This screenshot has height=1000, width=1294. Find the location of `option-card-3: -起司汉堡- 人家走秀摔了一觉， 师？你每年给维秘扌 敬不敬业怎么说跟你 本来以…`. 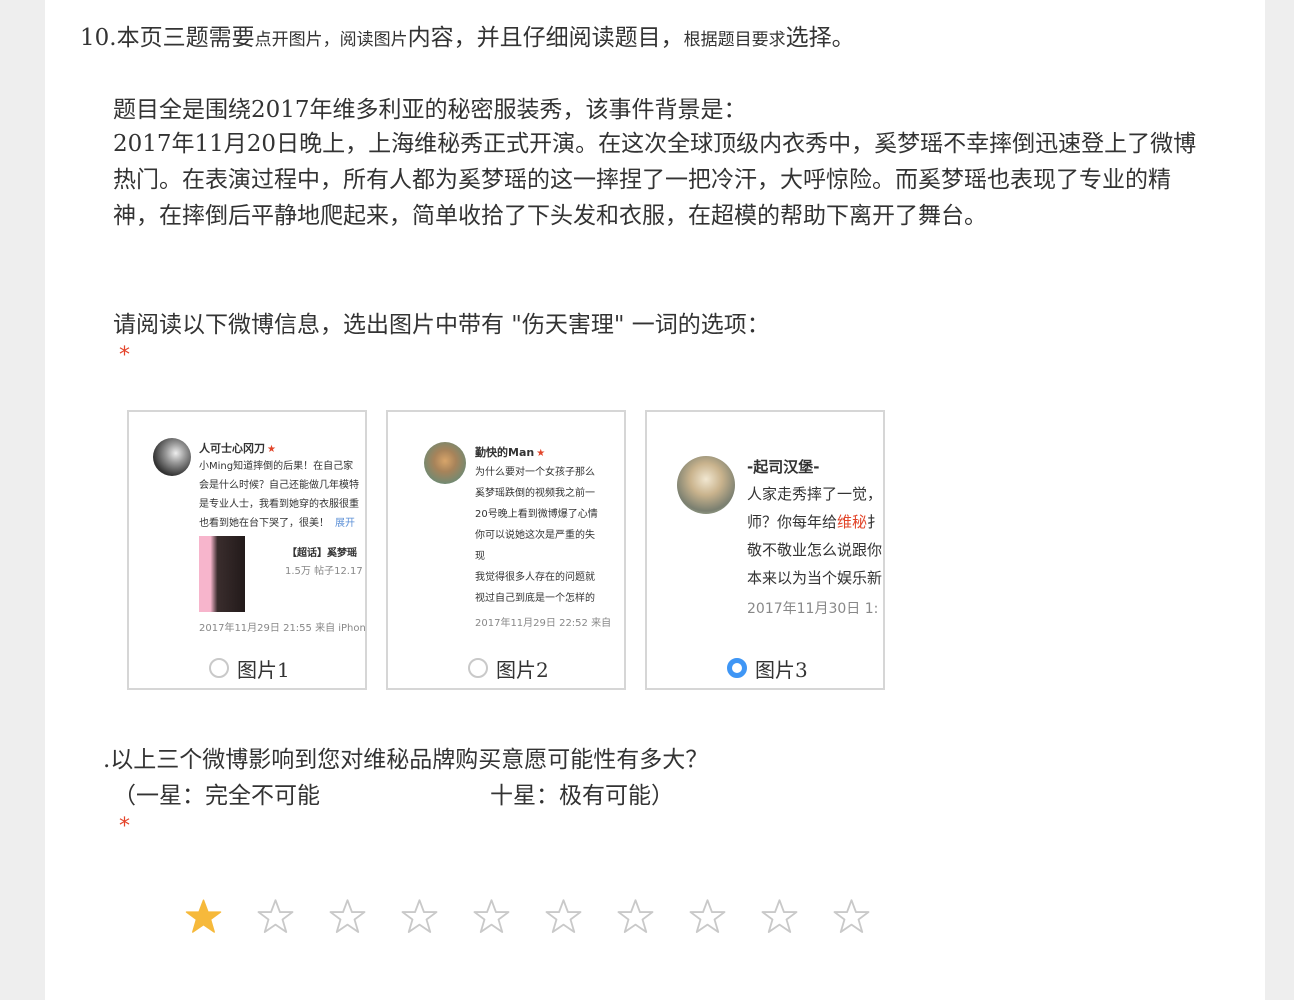

option-card-3: -起司汉堡- 人家走秀摔了一觉， 师？你每年给维秘扌 敬不敬业怎么说跟你 本来以… is located at coordinates (765, 550).